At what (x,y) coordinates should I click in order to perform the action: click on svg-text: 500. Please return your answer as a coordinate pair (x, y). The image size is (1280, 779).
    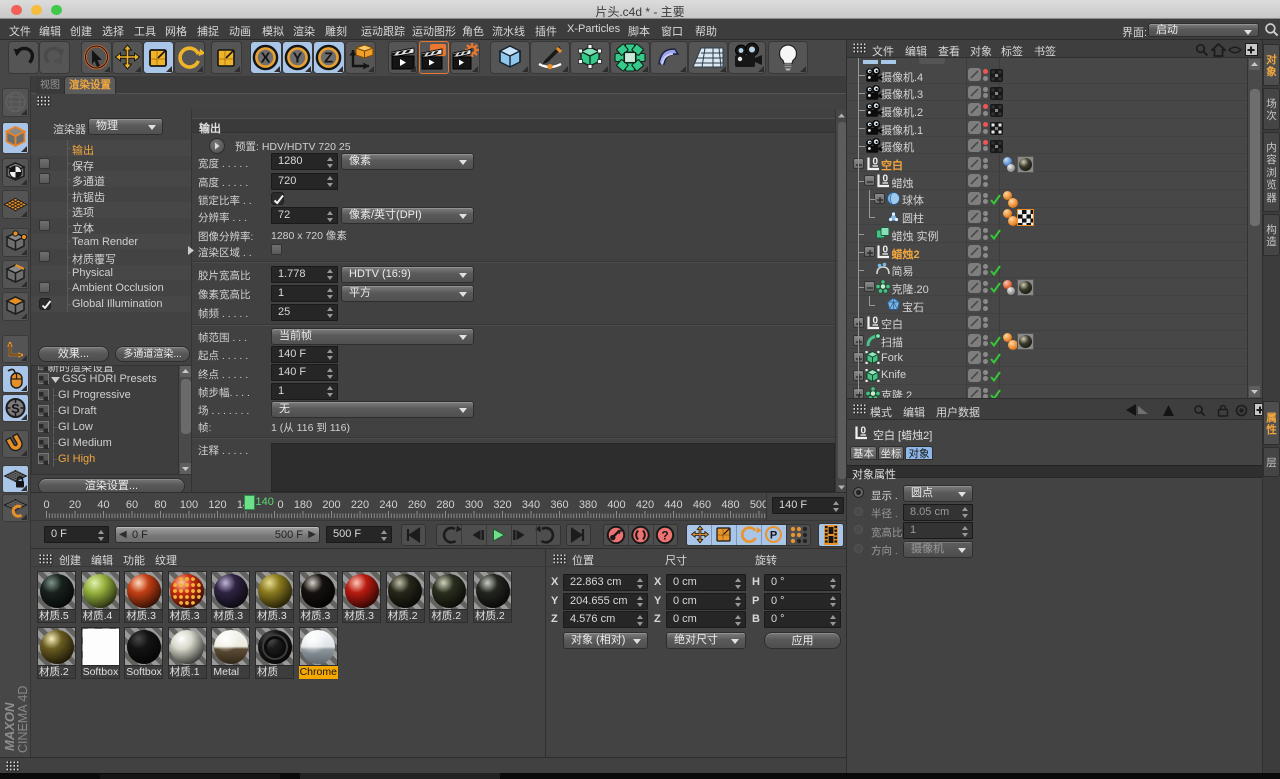
    Looking at the image, I should click on (758, 505).